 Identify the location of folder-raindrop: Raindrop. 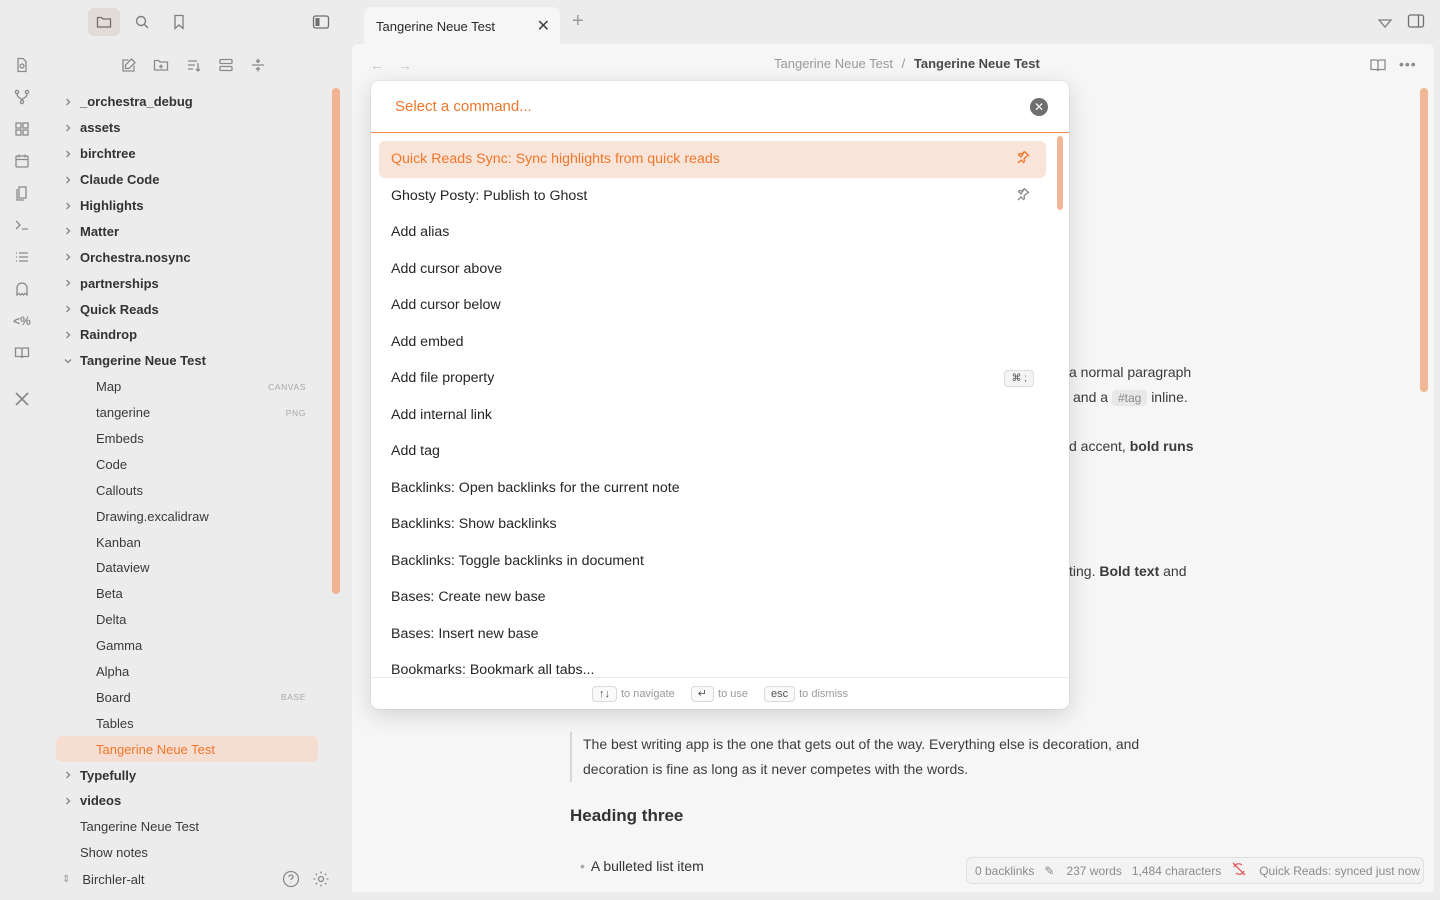
(187, 335).